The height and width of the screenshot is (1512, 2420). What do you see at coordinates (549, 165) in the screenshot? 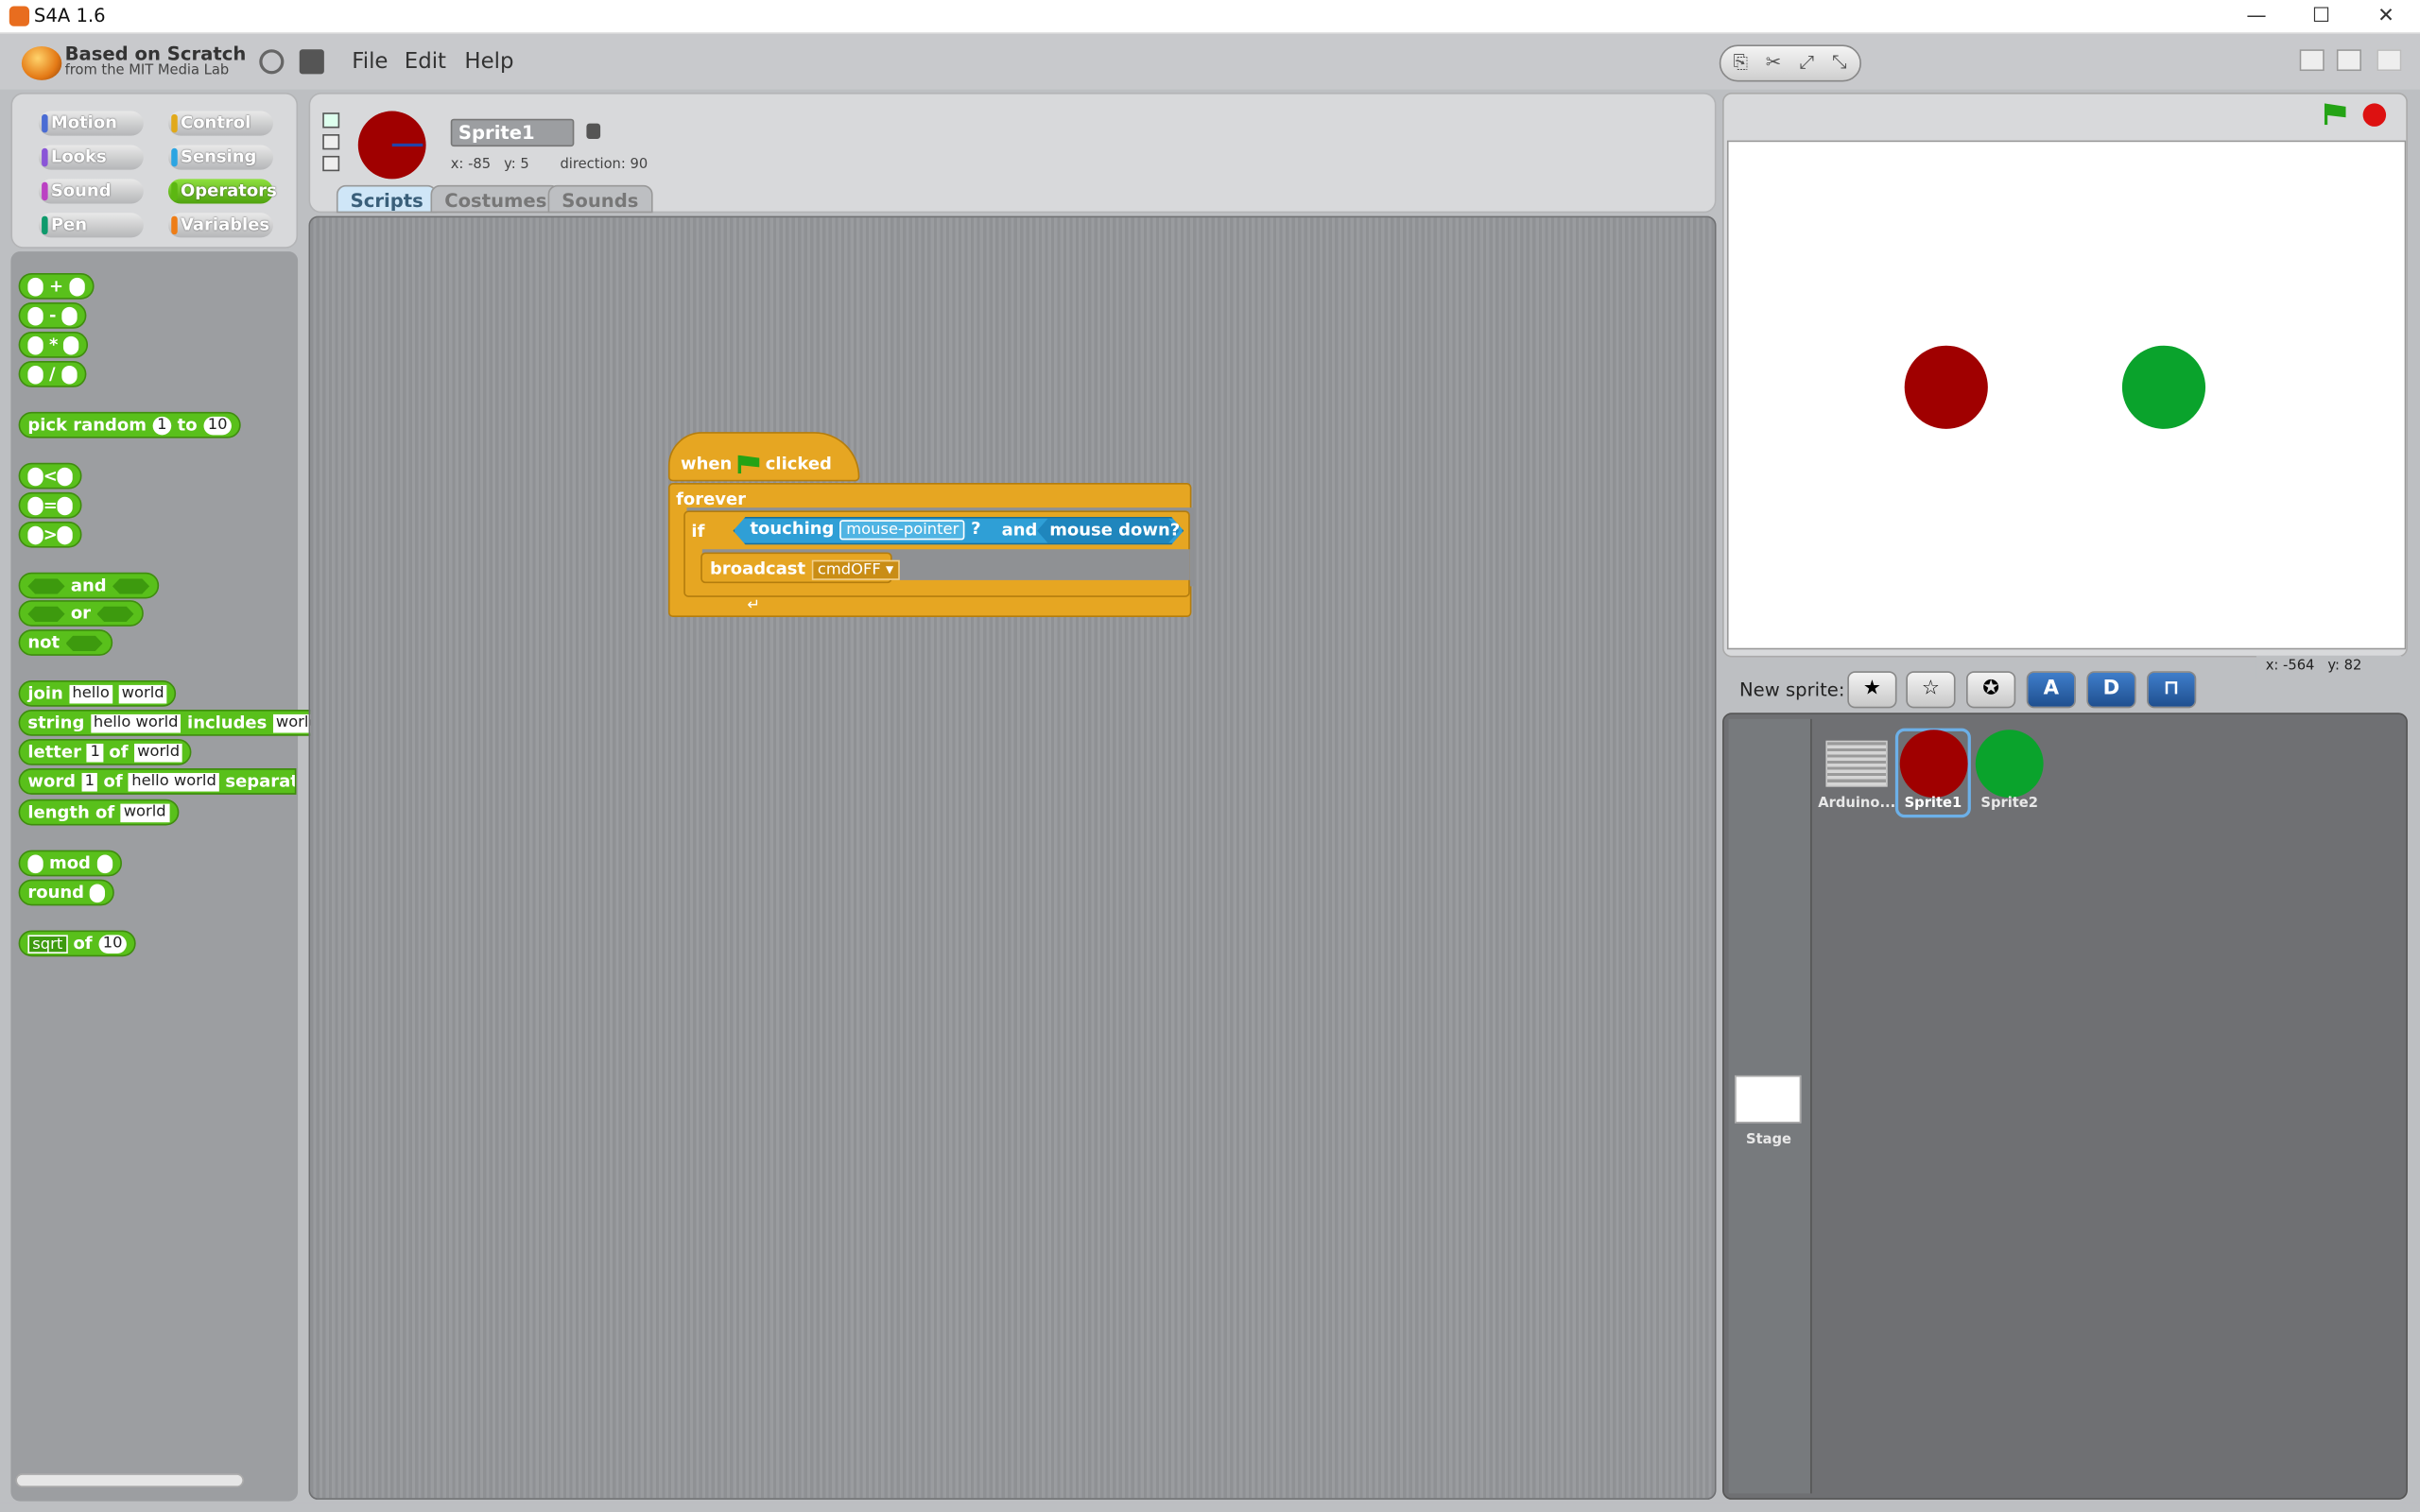
I see `sprite-position: x: -85 y: 5 direction: 90` at bounding box center [549, 165].